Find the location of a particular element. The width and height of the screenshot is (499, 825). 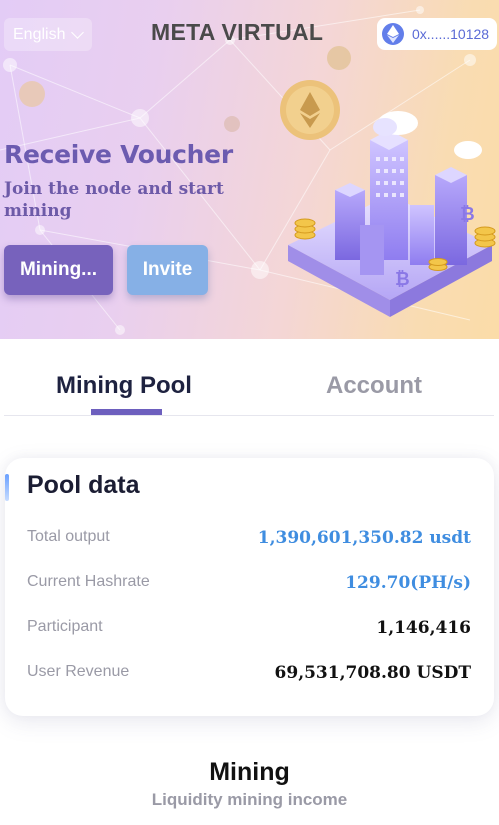

tab-account: Account is located at coordinates (374, 386).